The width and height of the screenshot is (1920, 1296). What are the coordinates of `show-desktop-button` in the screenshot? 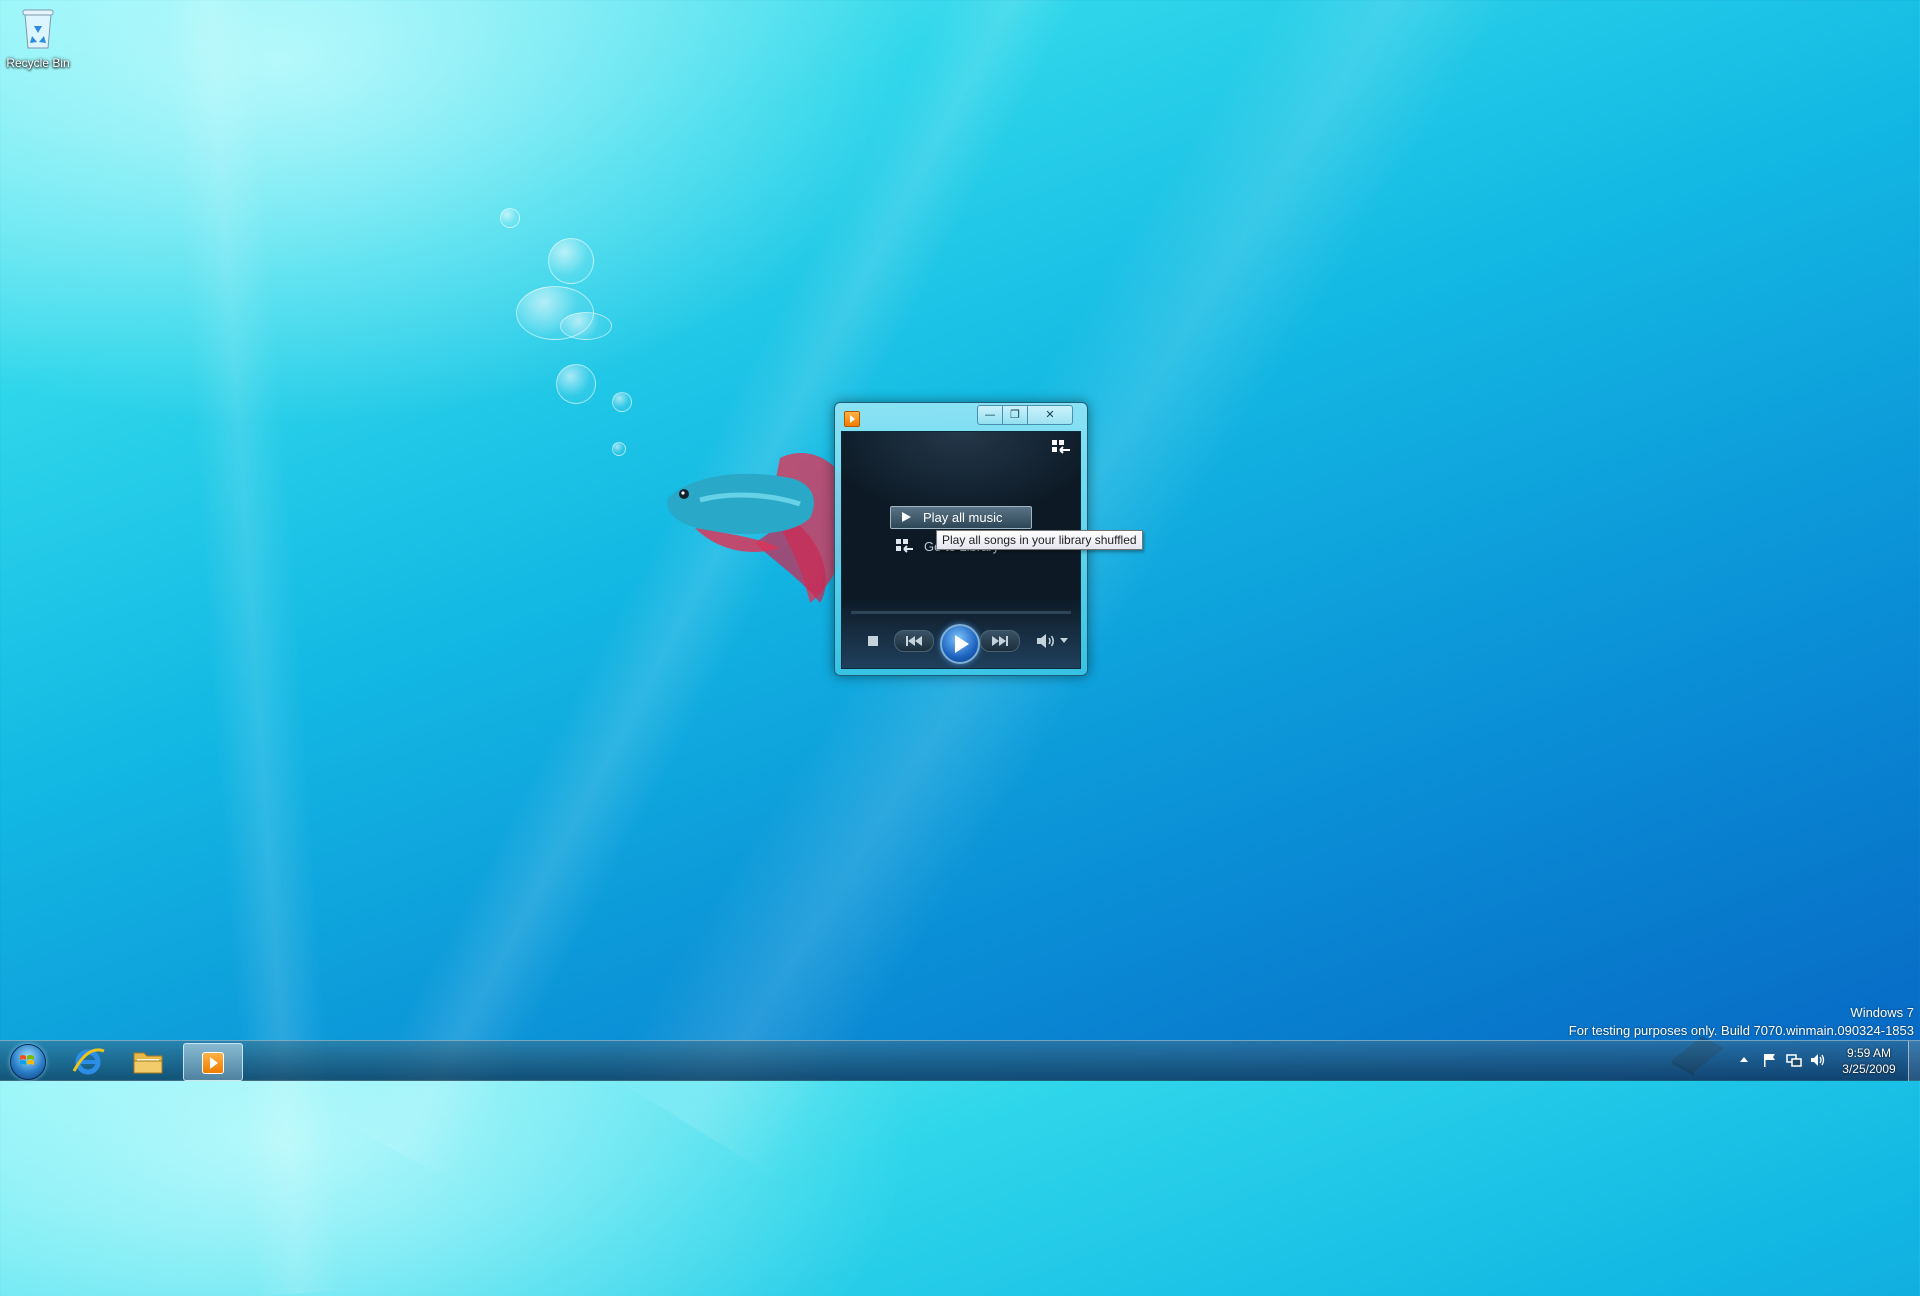 It's located at (1914, 1061).